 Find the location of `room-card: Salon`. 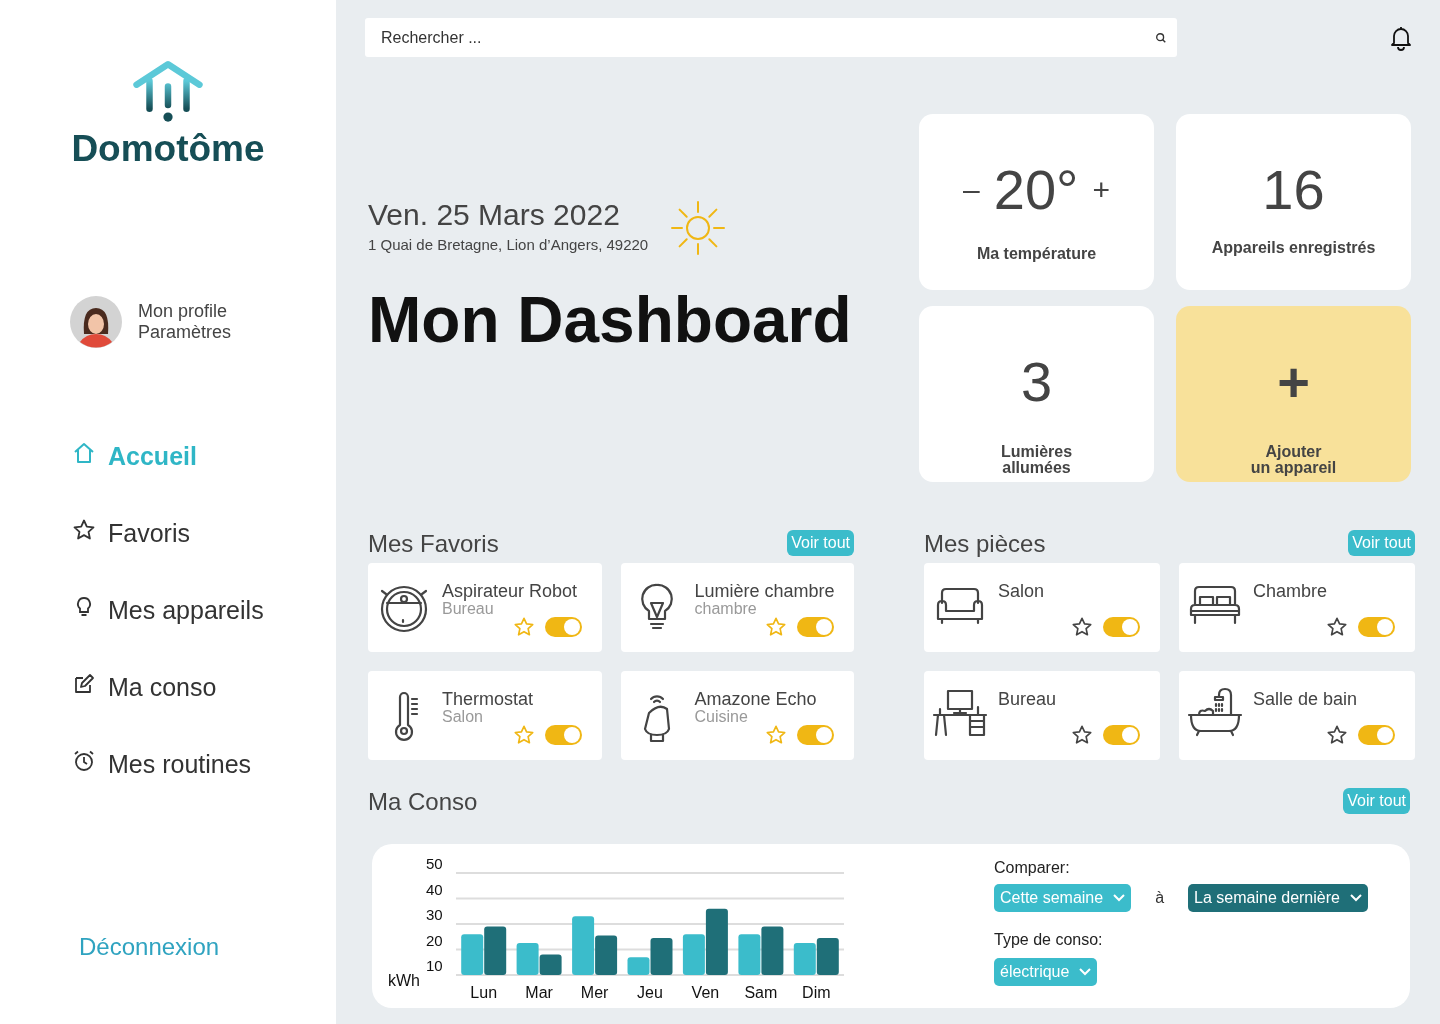

room-card: Salon is located at coordinates (1042, 607).